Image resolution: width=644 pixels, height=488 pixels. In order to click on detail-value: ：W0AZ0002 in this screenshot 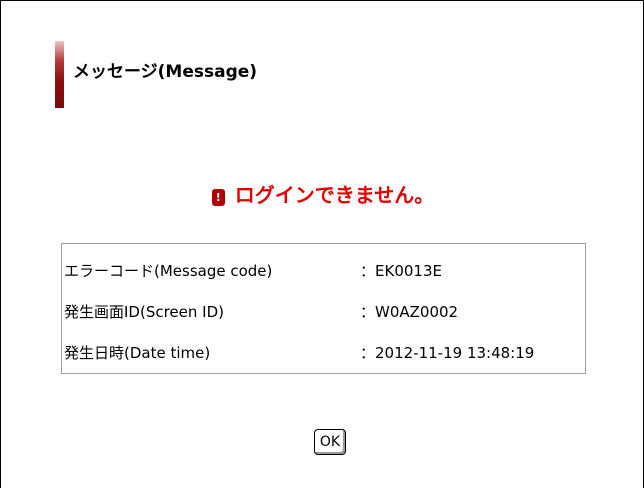, I will do `click(409, 312)`.